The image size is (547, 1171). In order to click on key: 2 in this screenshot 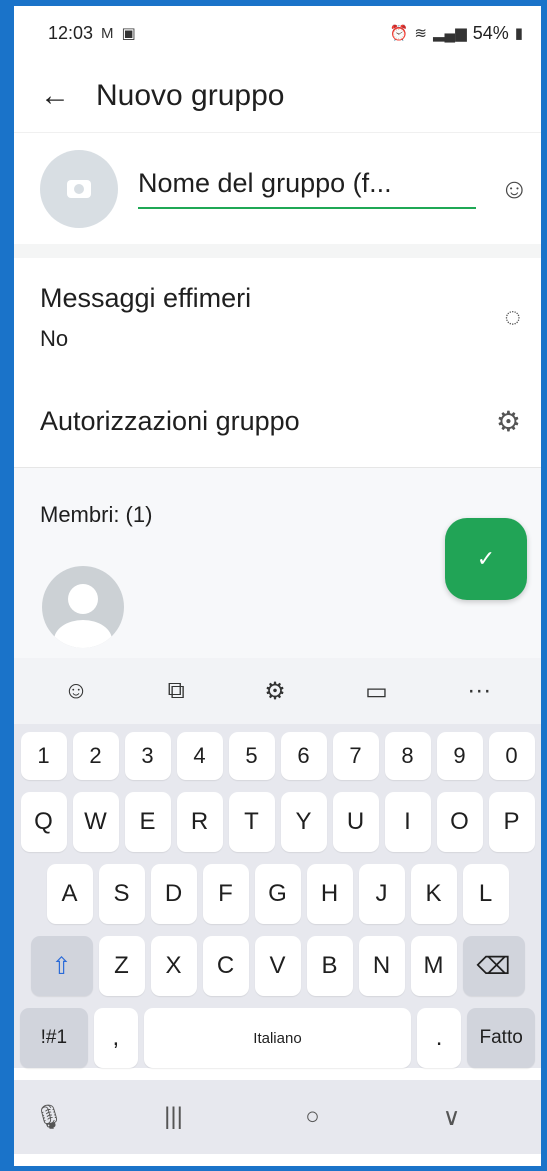, I will do `click(95, 756)`.